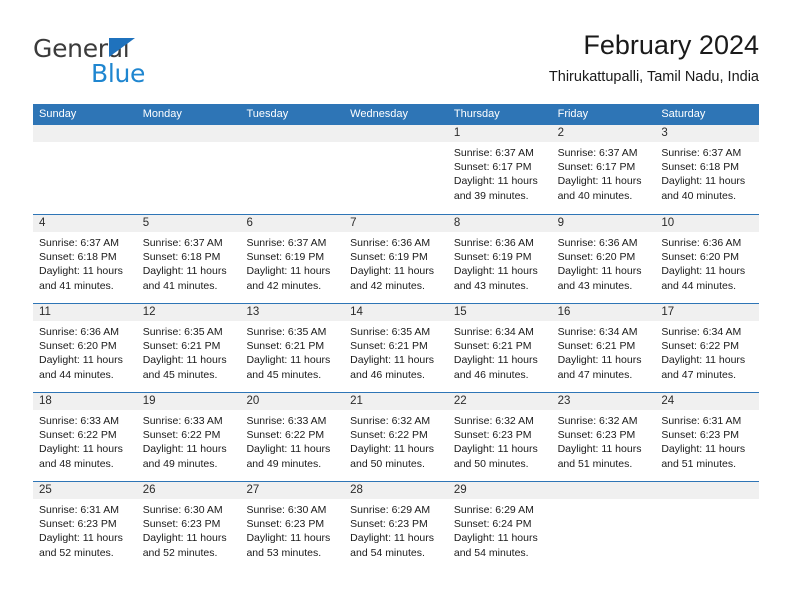 The image size is (792, 612). I want to click on generalblue-logo: General Blue, so click(153, 63).